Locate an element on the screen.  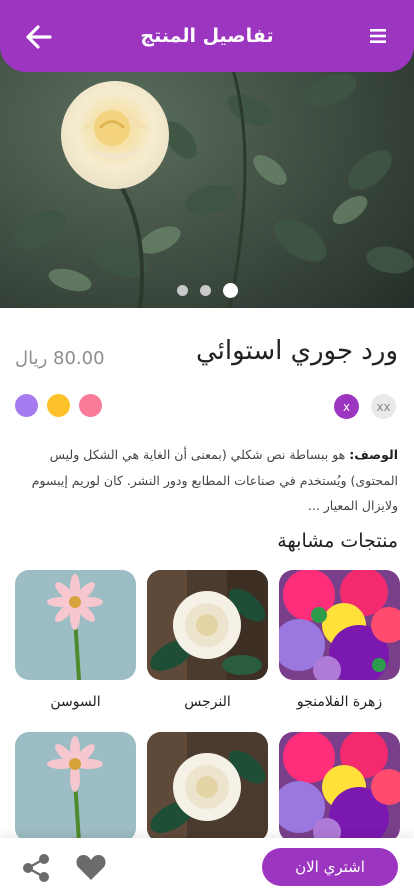
size-options: xx x is located at coordinates (365, 406).